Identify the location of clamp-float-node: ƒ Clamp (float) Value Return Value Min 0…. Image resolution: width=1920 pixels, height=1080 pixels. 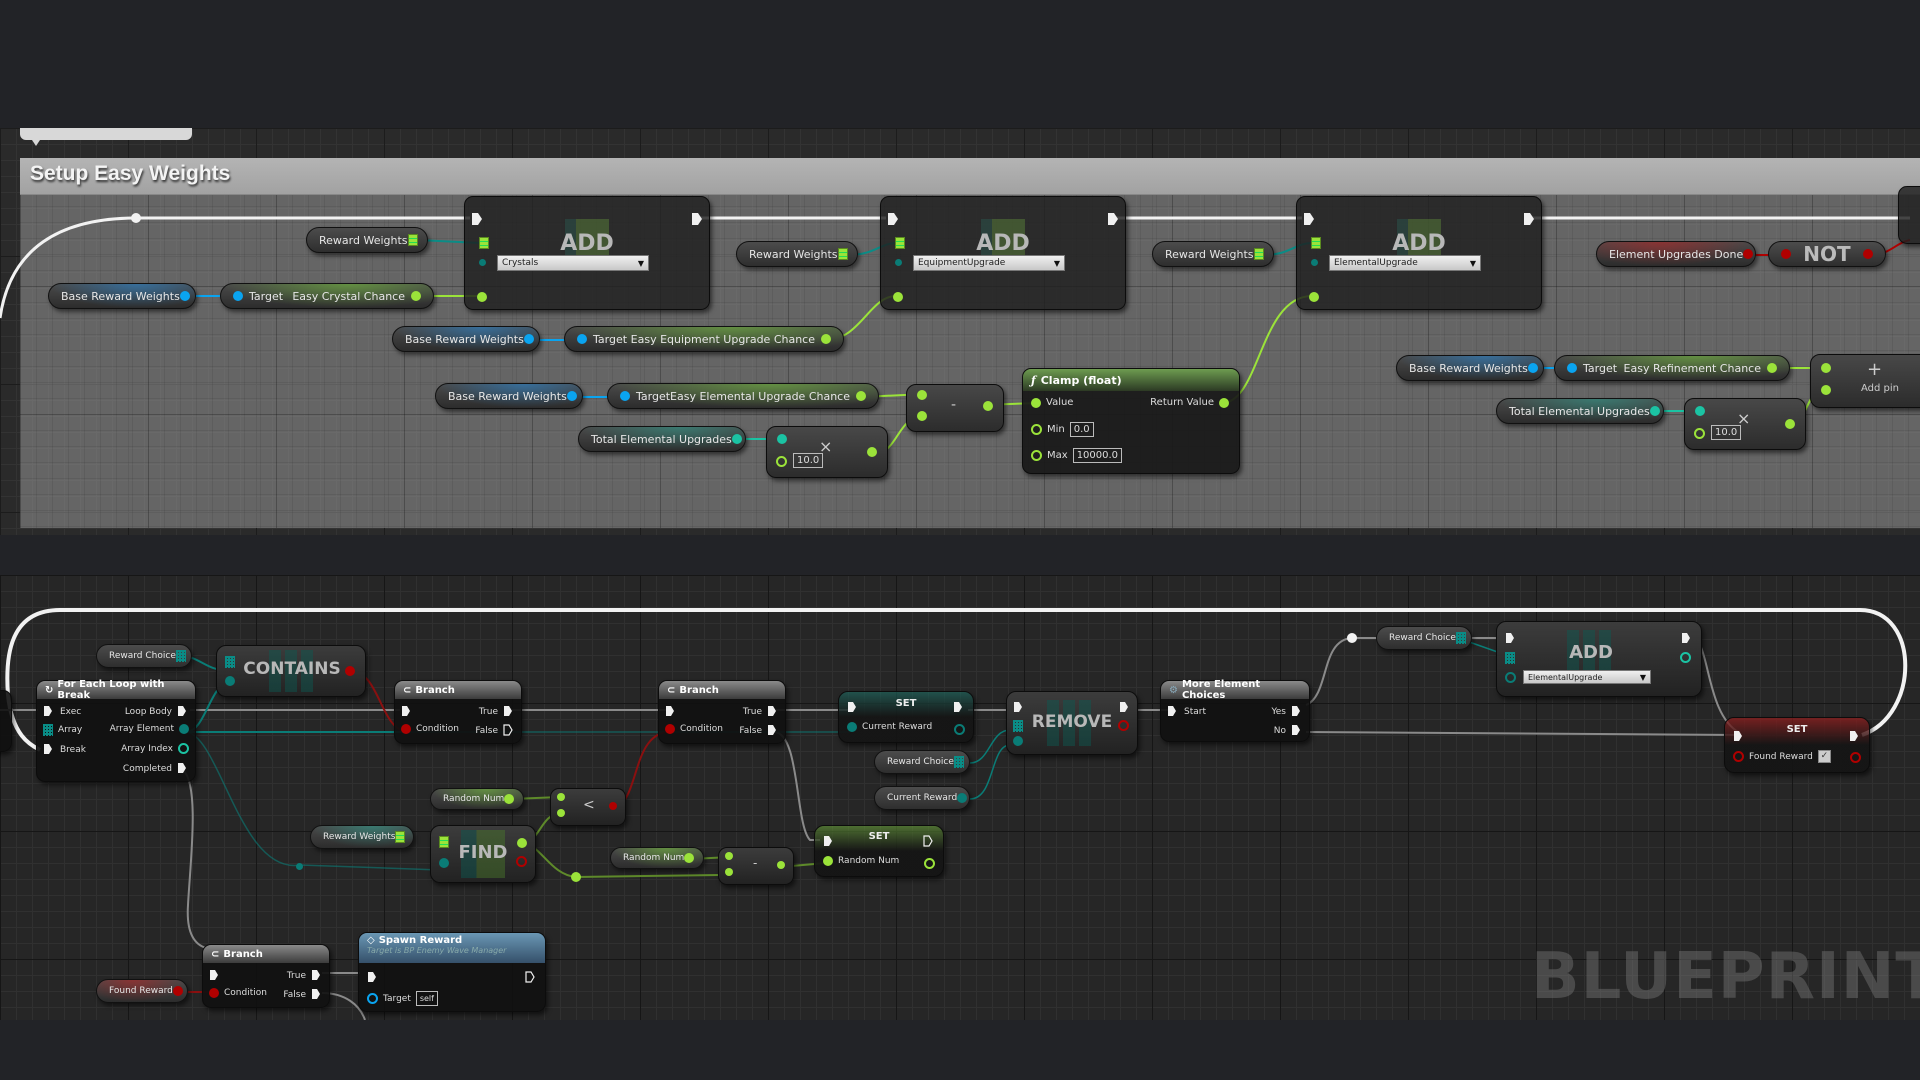
(1131, 421).